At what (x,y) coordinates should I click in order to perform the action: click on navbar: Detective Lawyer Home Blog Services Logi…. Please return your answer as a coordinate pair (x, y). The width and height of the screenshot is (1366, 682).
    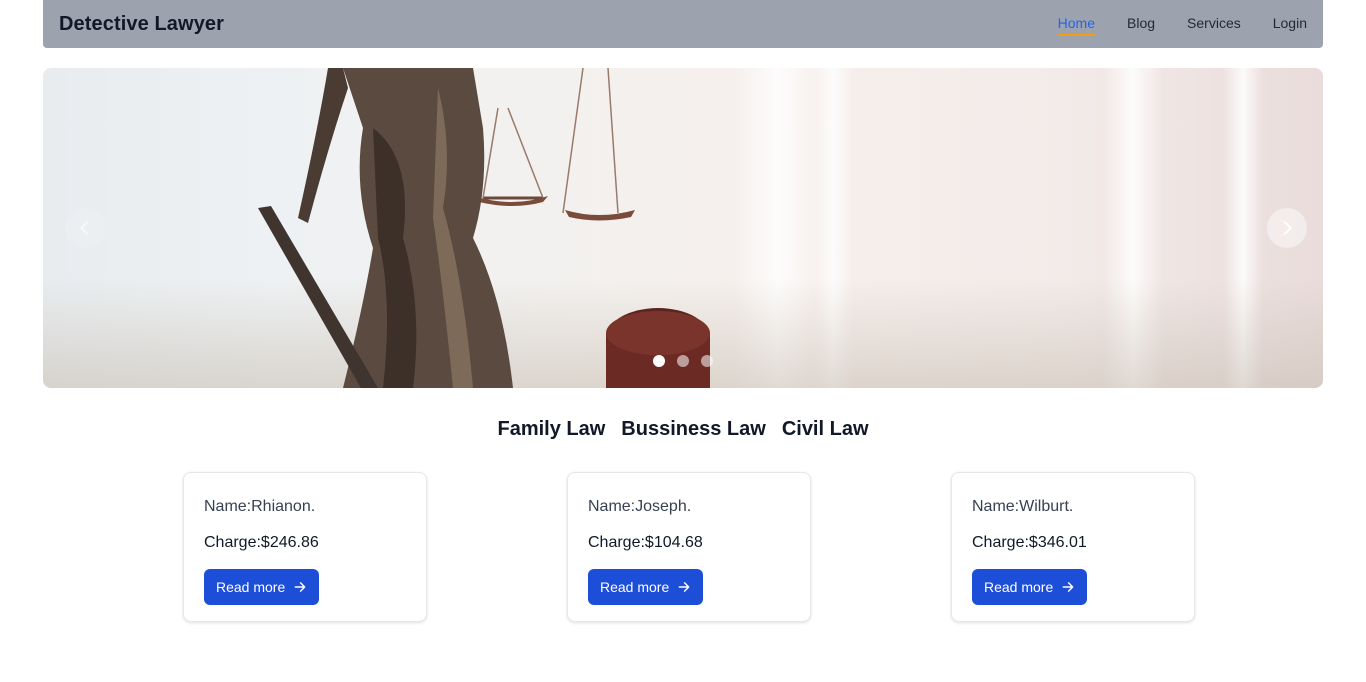
    Looking at the image, I should click on (683, 24).